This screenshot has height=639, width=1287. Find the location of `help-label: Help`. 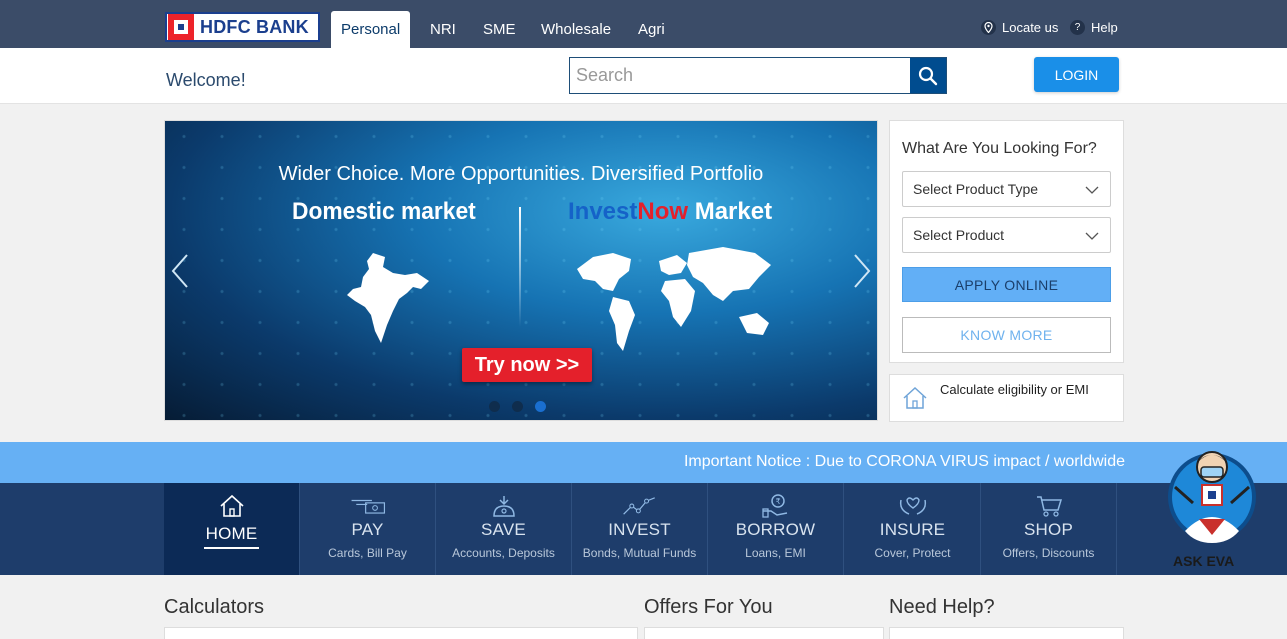

help-label: Help is located at coordinates (1104, 27).